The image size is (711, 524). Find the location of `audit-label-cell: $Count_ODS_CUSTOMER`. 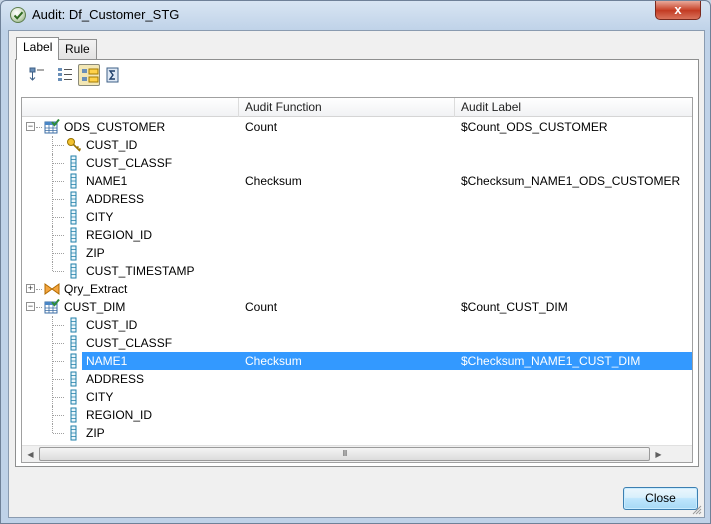

audit-label-cell: $Count_ODS_CUSTOMER is located at coordinates (534, 127).